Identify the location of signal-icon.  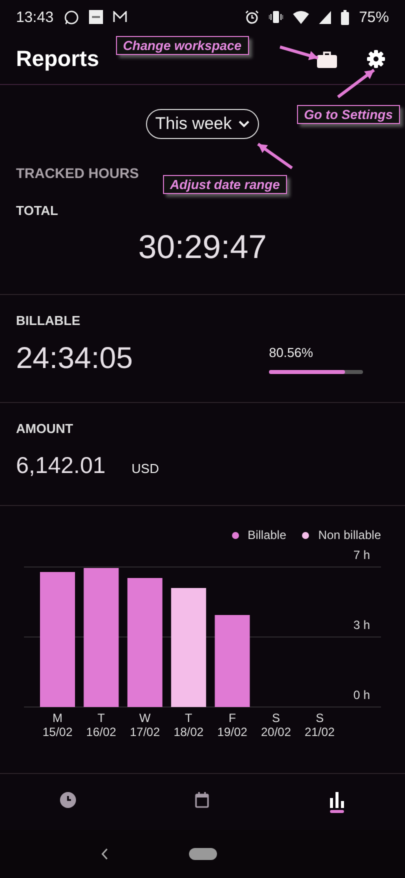
(324, 17).